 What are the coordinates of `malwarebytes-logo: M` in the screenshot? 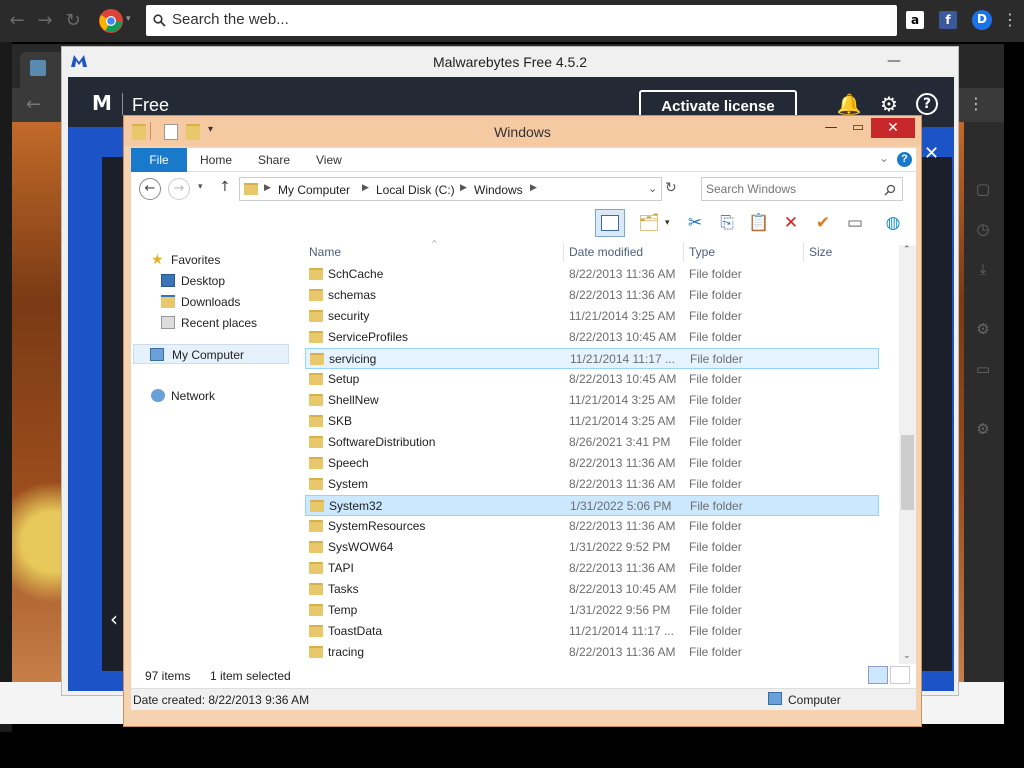 It's located at (102, 103).